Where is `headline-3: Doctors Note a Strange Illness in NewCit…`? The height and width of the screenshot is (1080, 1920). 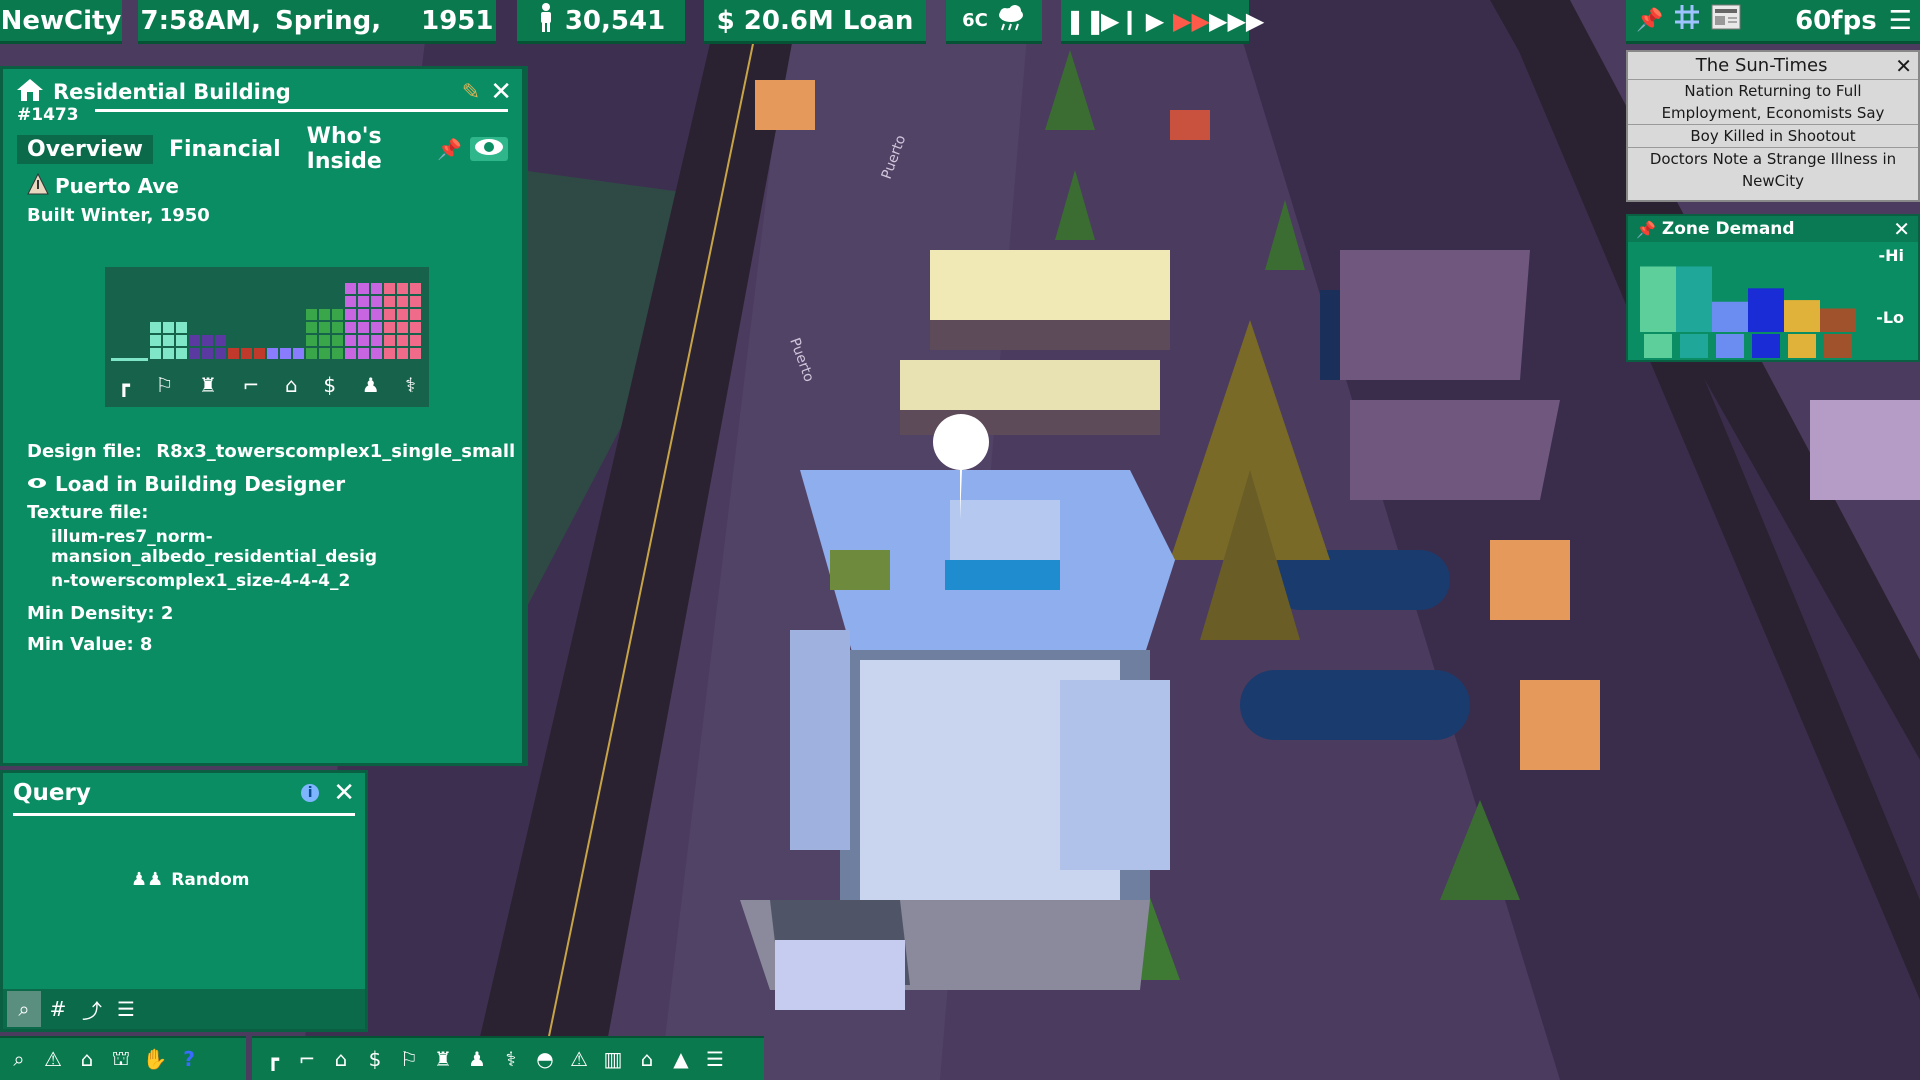
headline-3: Doctors Note a Strange Illness in NewCit… is located at coordinates (1773, 170).